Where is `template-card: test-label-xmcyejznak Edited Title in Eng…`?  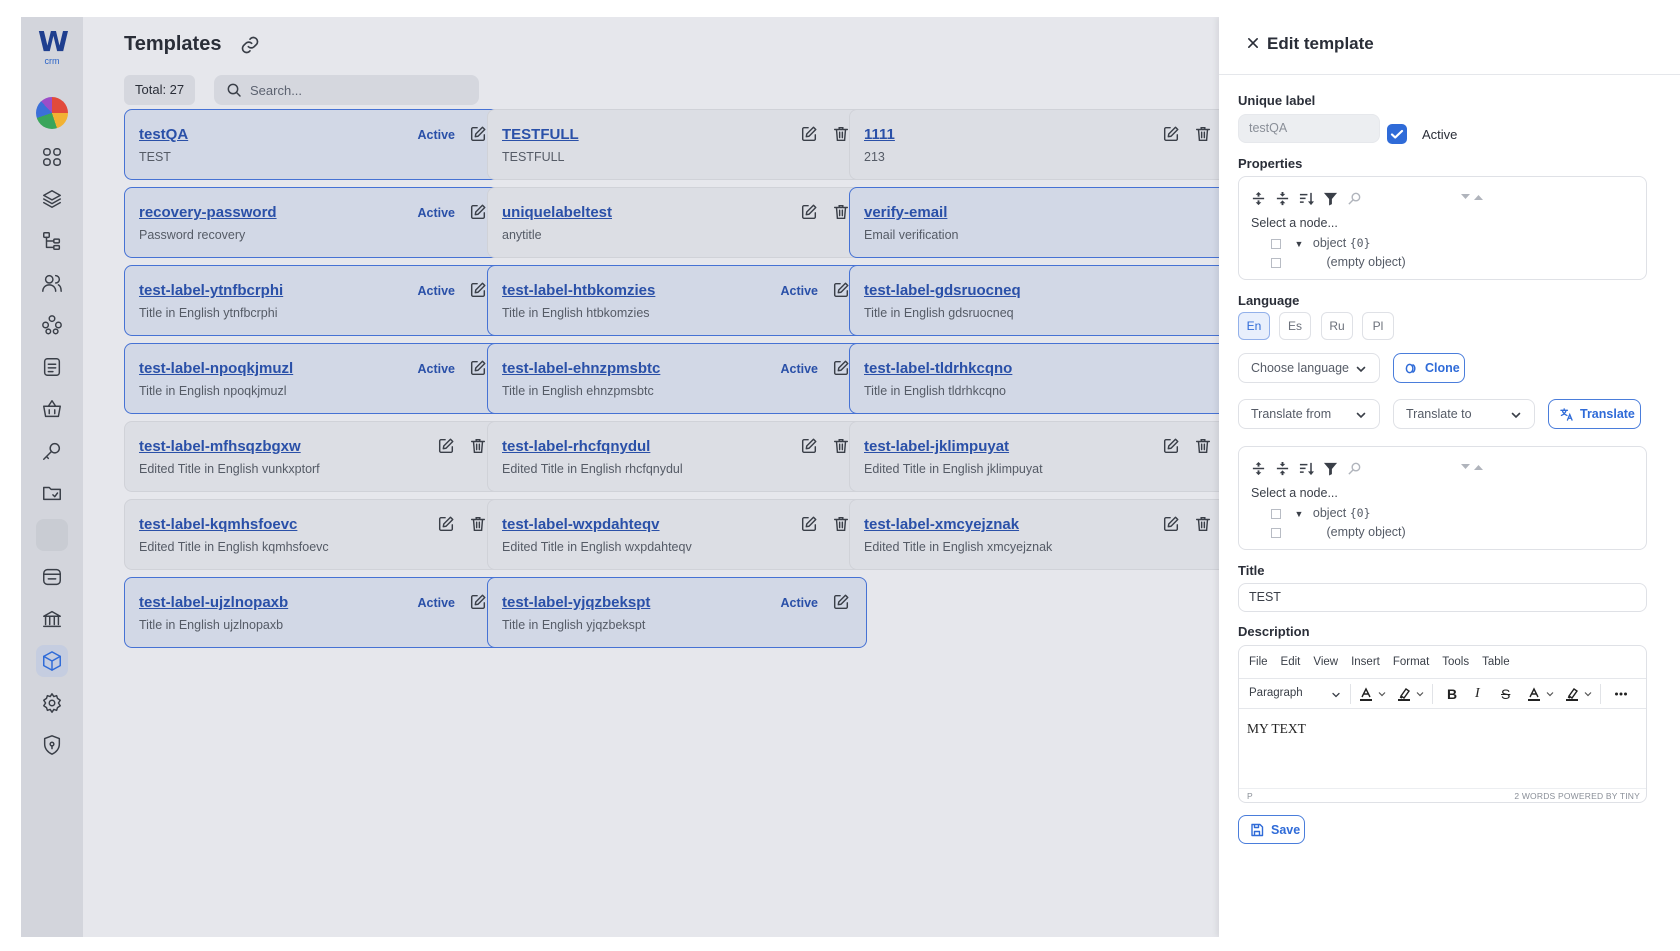 template-card: test-label-xmcyejznak Edited Title in Eng… is located at coordinates (1039, 534).